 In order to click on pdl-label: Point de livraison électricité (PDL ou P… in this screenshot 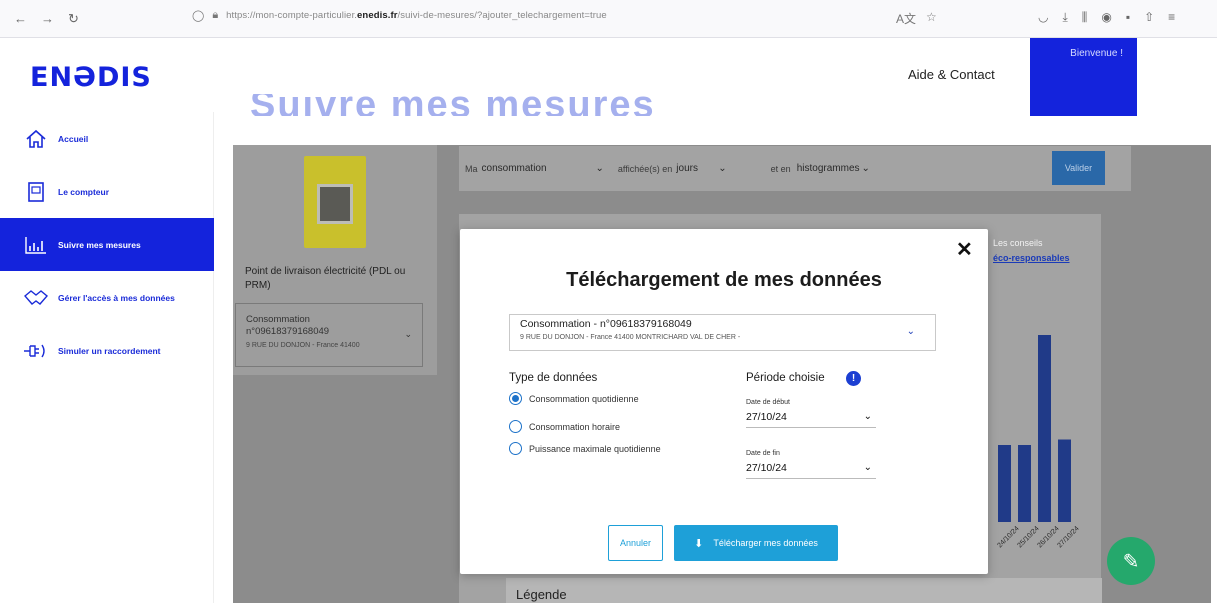, I will do `click(325, 278)`.